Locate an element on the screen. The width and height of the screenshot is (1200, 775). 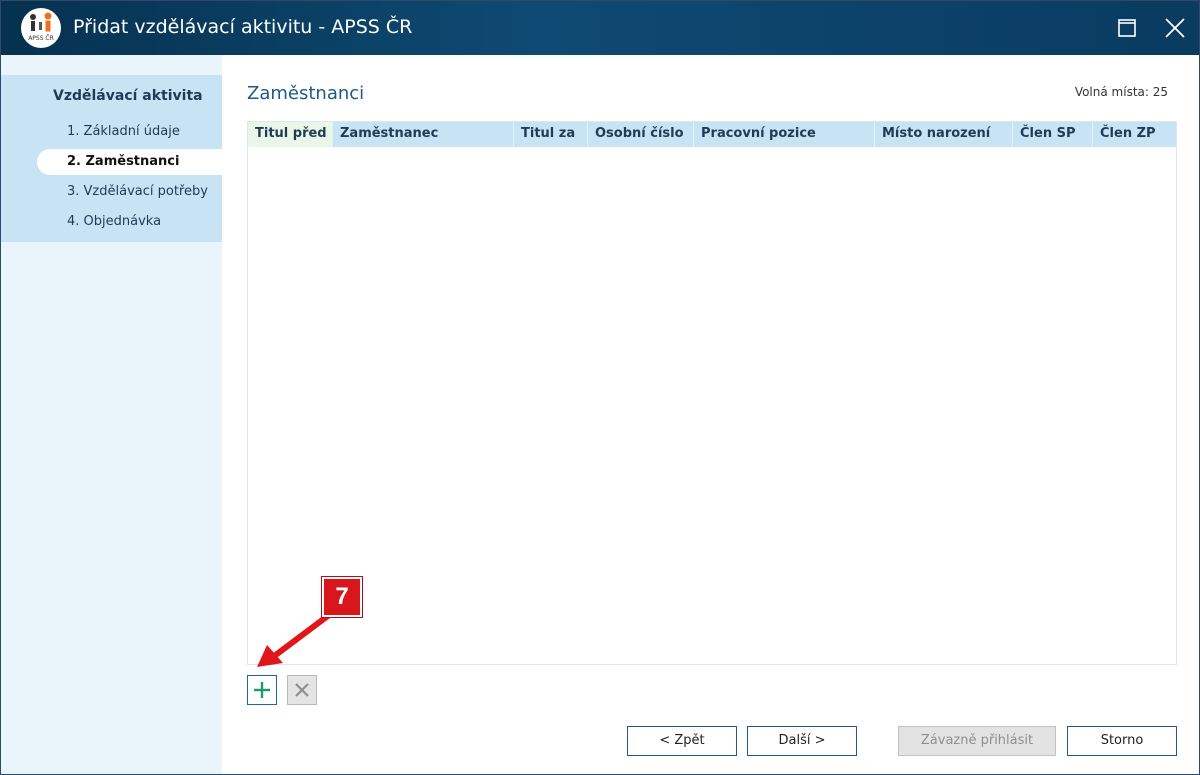
column-header-personal-number: Osobní číslo is located at coordinates (641, 134).